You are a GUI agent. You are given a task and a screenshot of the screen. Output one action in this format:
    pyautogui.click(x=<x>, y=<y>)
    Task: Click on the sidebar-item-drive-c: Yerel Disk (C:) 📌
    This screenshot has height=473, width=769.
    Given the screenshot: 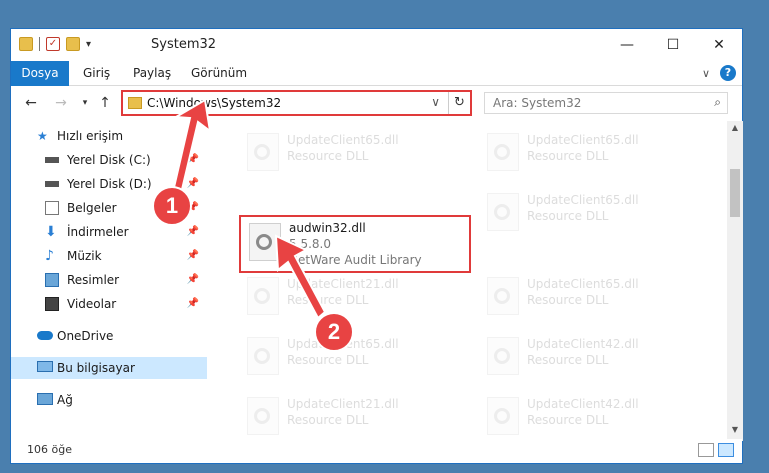 What is the action you would take?
    pyautogui.click(x=109, y=160)
    